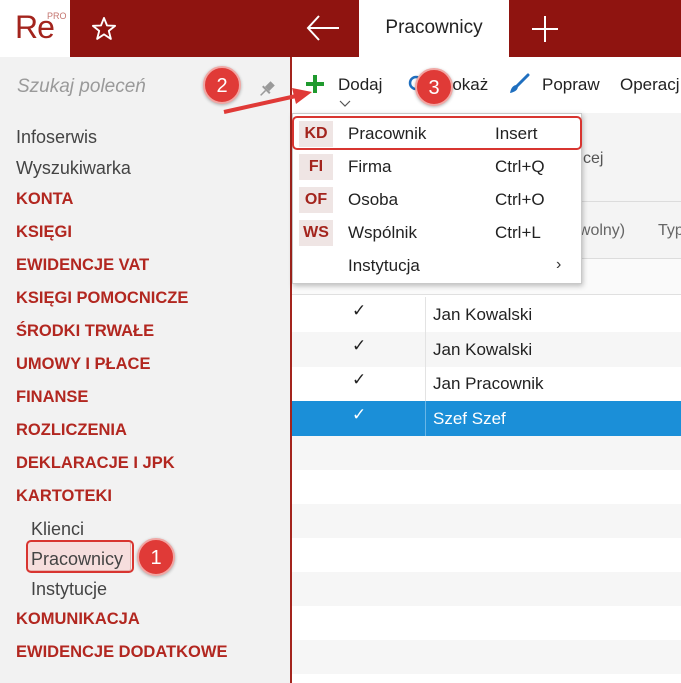 This screenshot has width=681, height=683. What do you see at coordinates (316, 200) in the screenshot?
I see `menu-badge: OF` at bounding box center [316, 200].